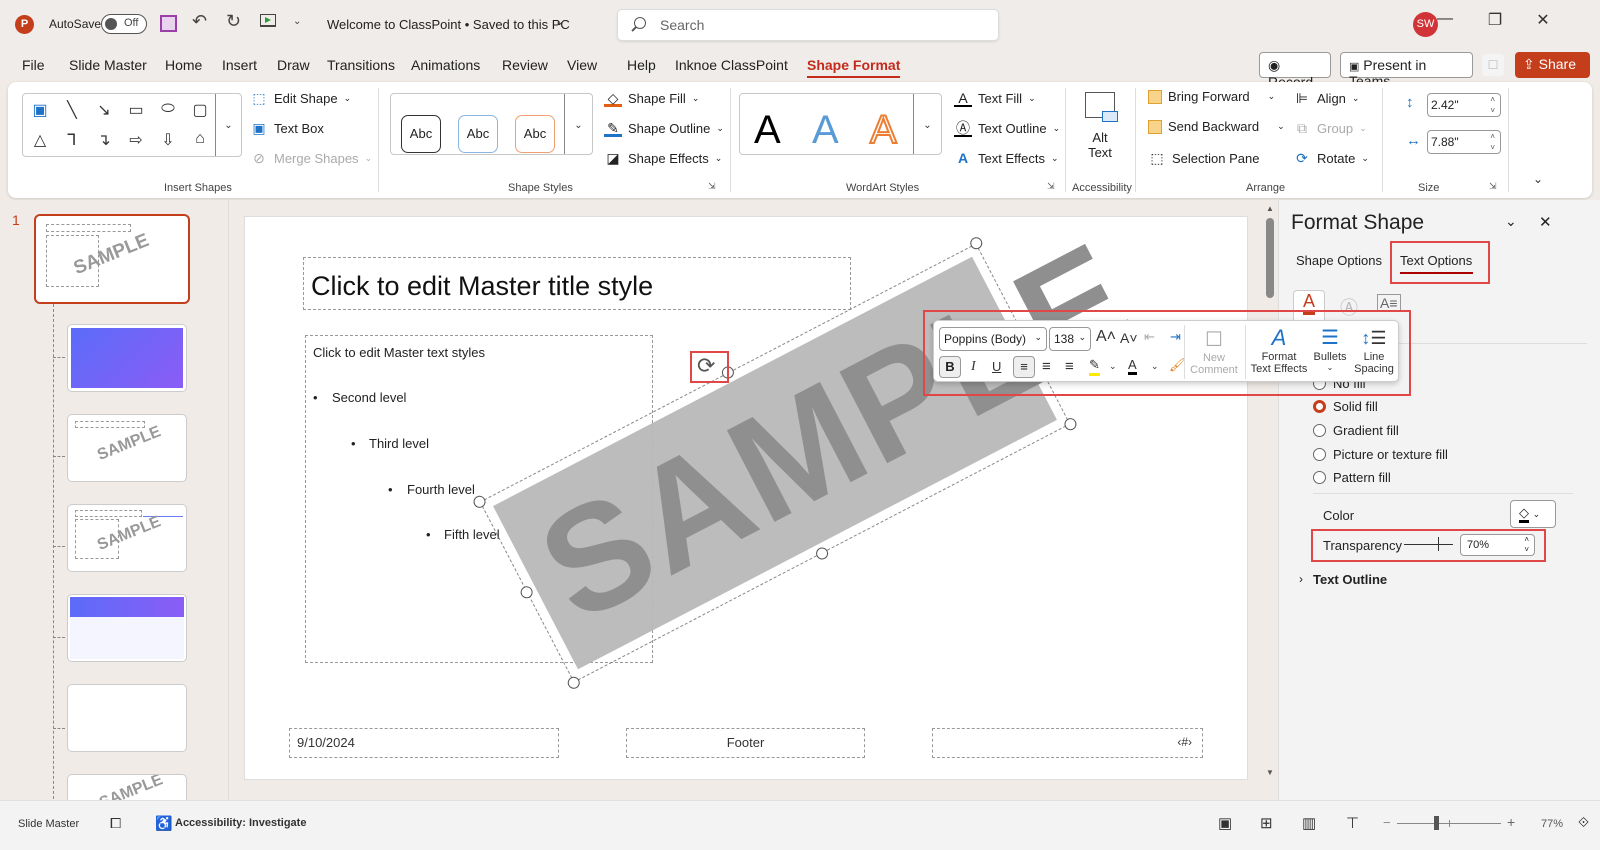 The height and width of the screenshot is (850, 1600). Describe the element at coordinates (1352, 477) in the screenshot. I see `fill-option-pattern-fill: Pattern fill` at that location.